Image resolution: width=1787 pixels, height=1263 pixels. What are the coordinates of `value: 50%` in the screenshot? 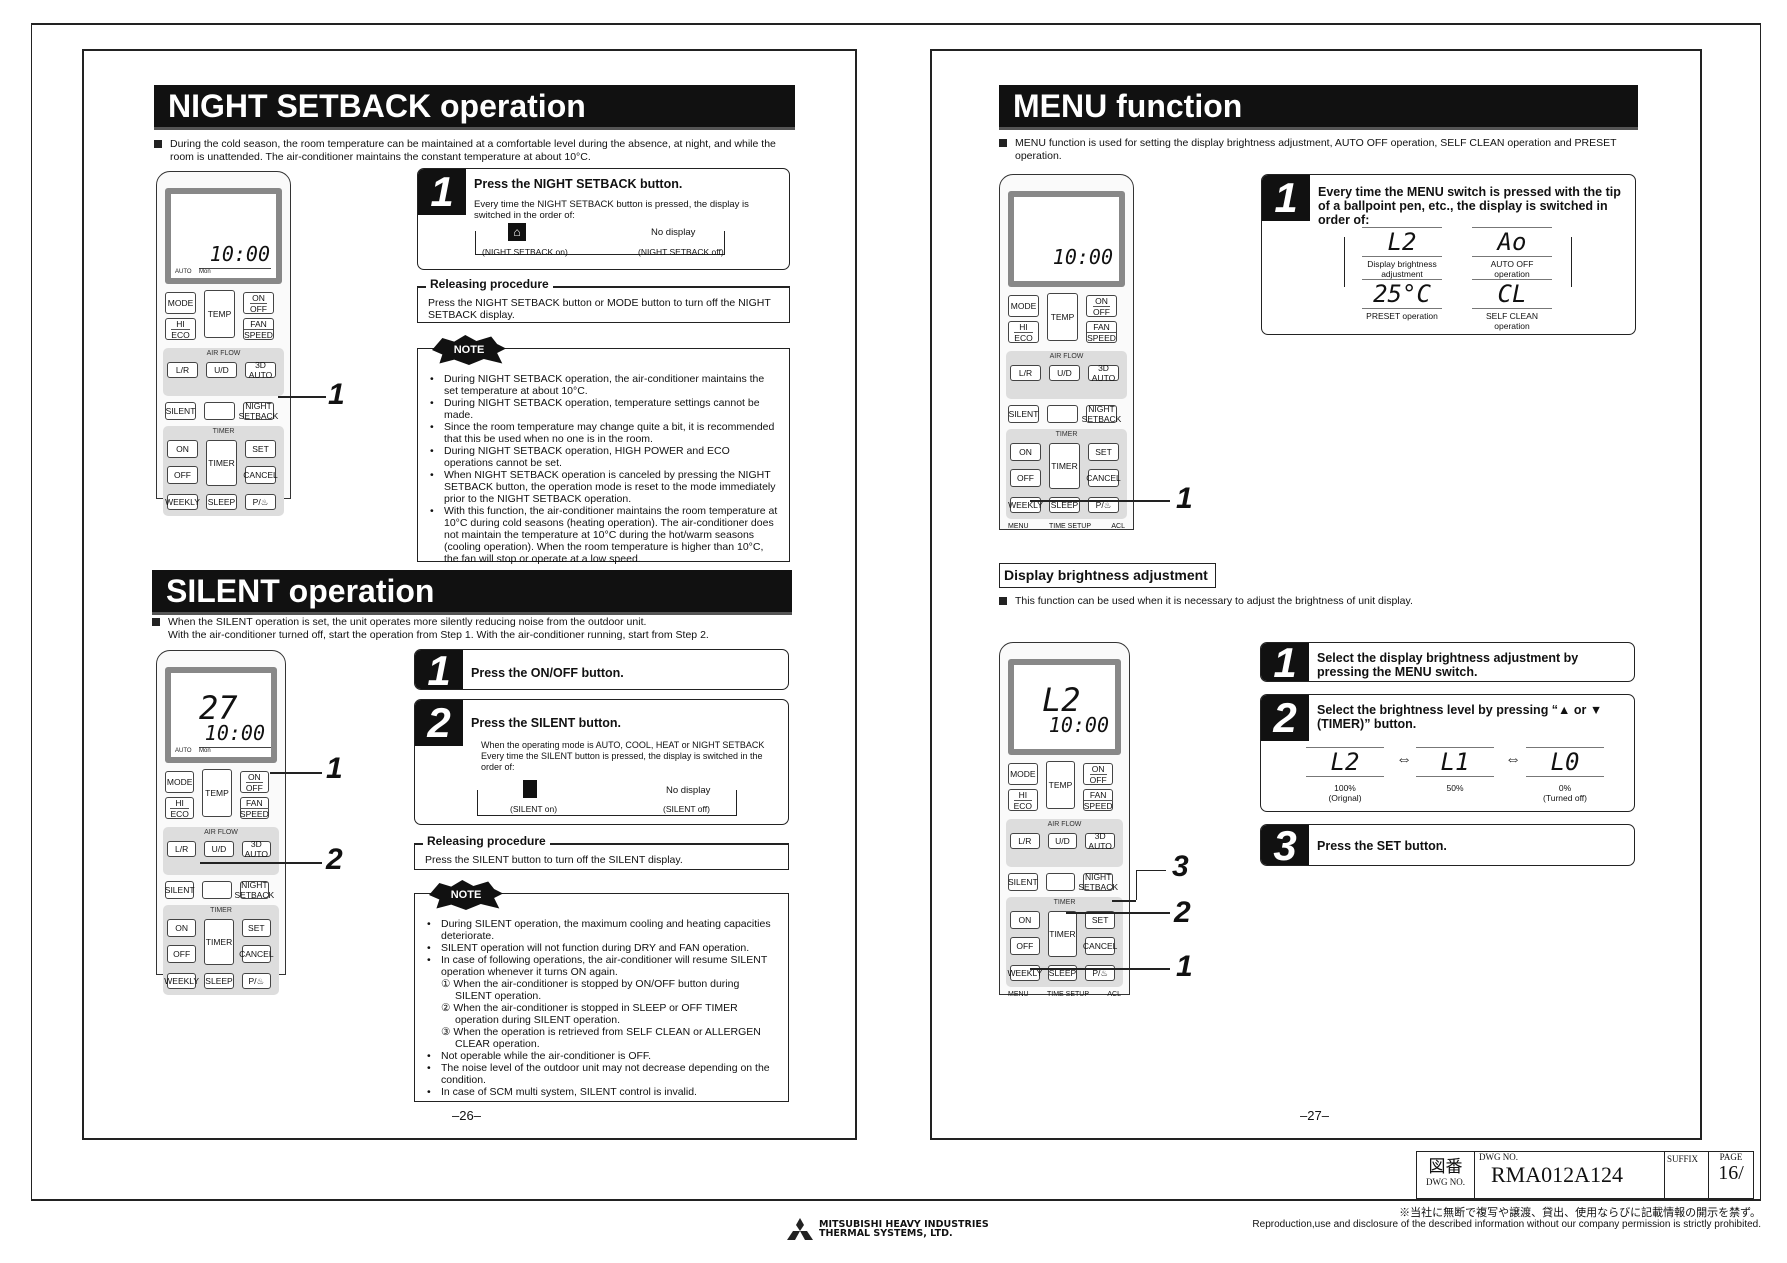 It's located at (1455, 788).